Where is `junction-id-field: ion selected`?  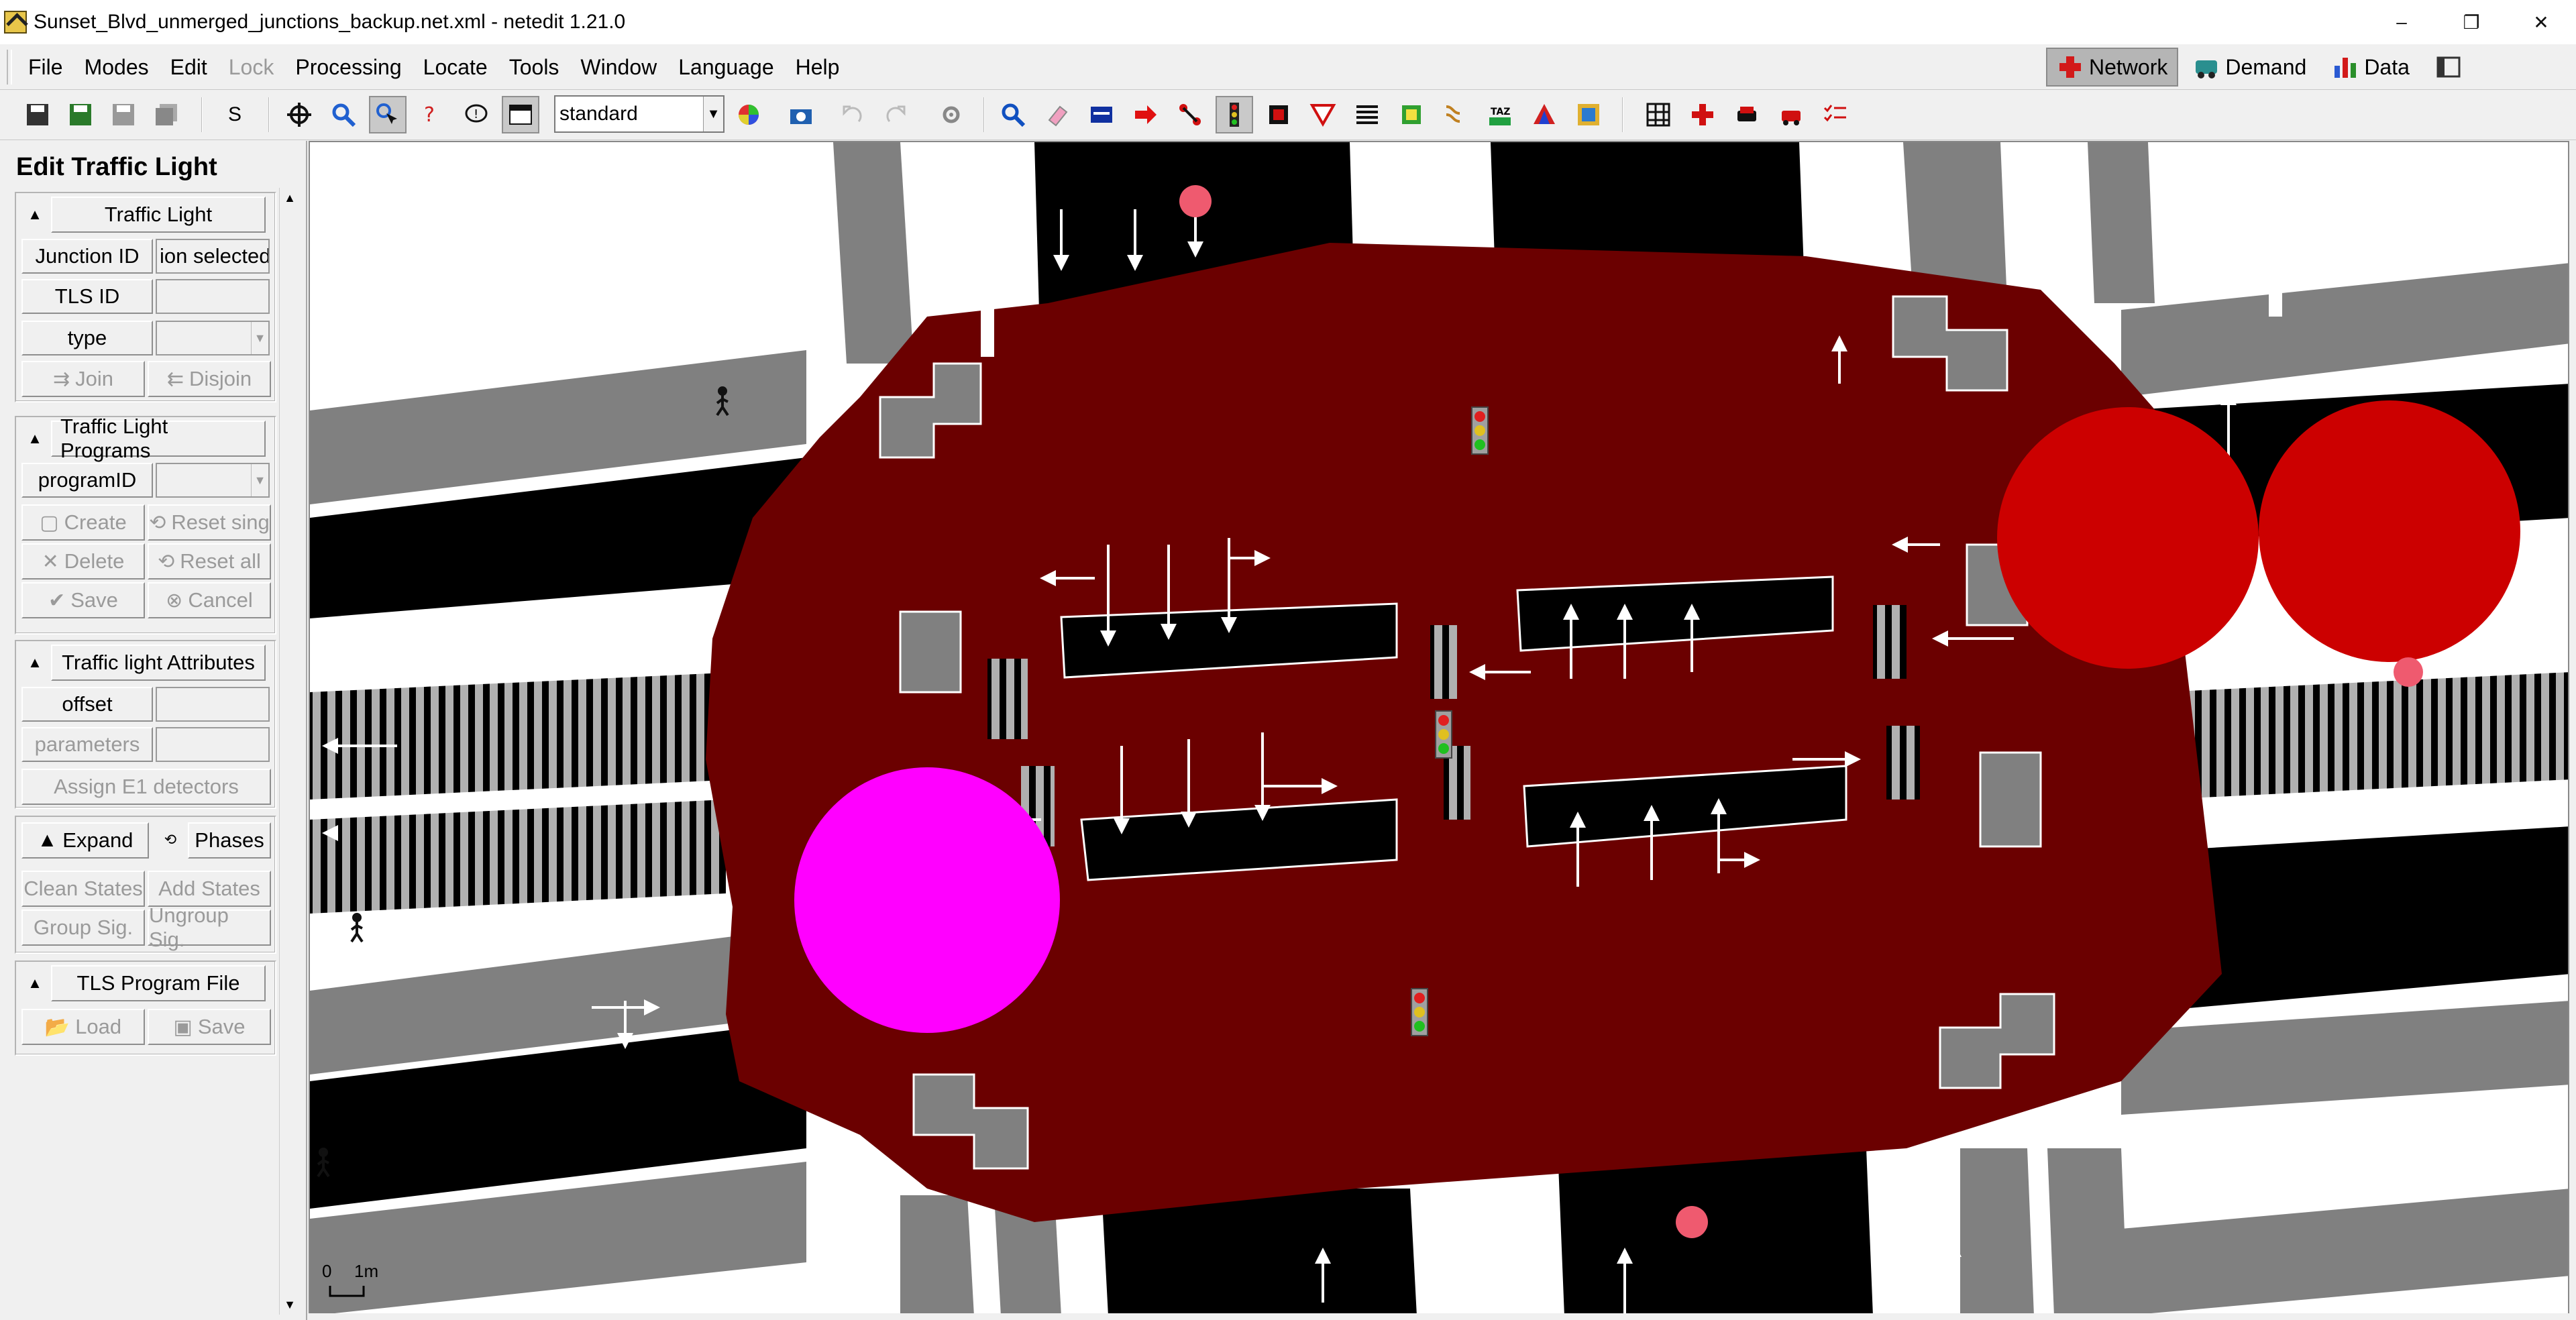
junction-id-field: ion selected is located at coordinates (213, 256).